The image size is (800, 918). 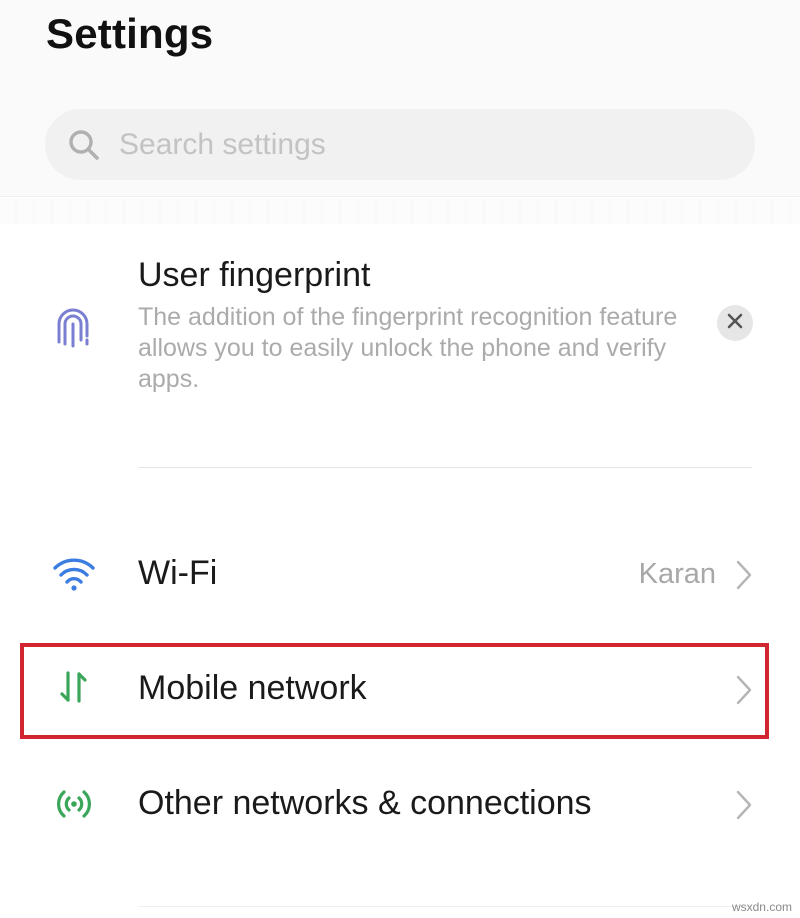 I want to click on close-icon, so click(x=735, y=323).